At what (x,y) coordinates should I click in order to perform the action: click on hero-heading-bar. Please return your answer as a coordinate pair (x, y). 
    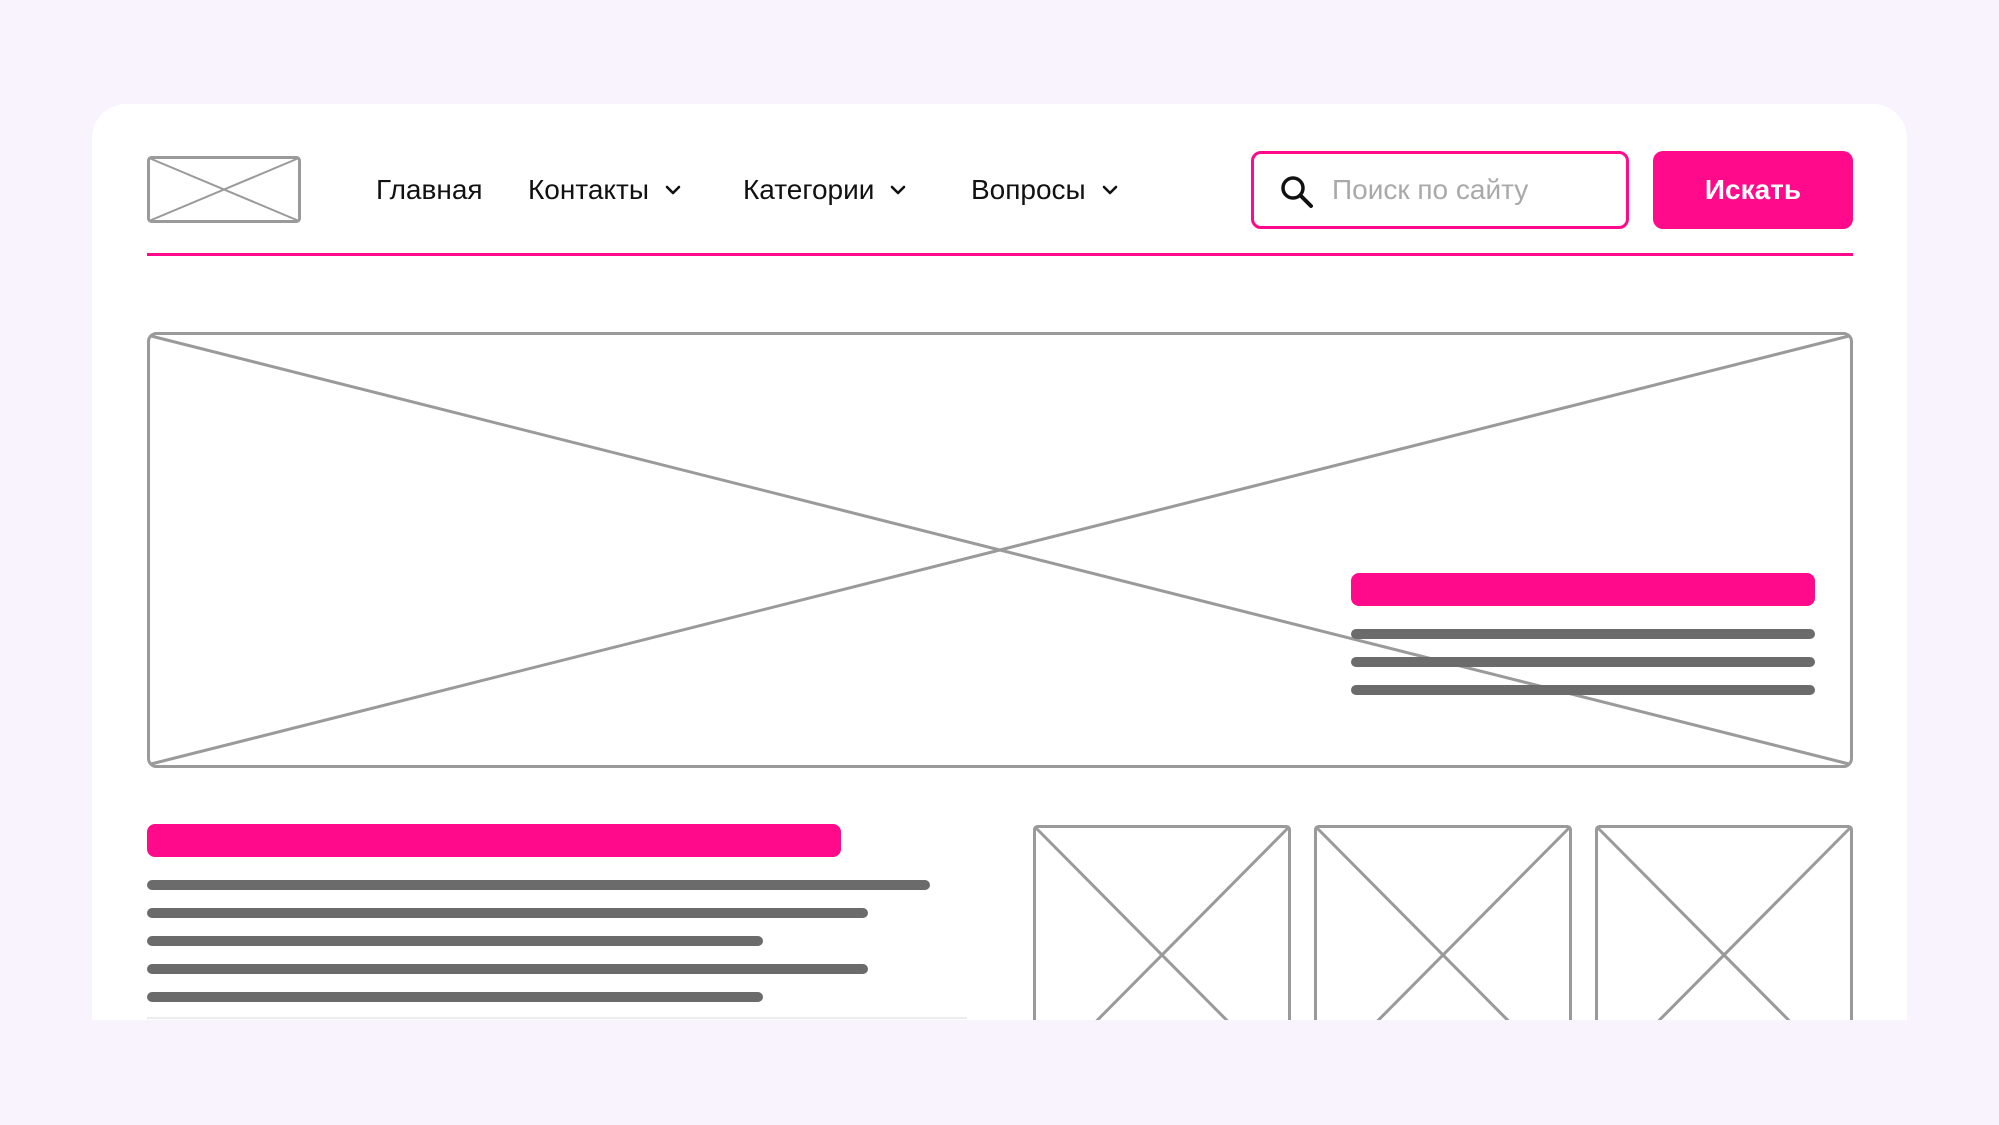
    Looking at the image, I should click on (1583, 589).